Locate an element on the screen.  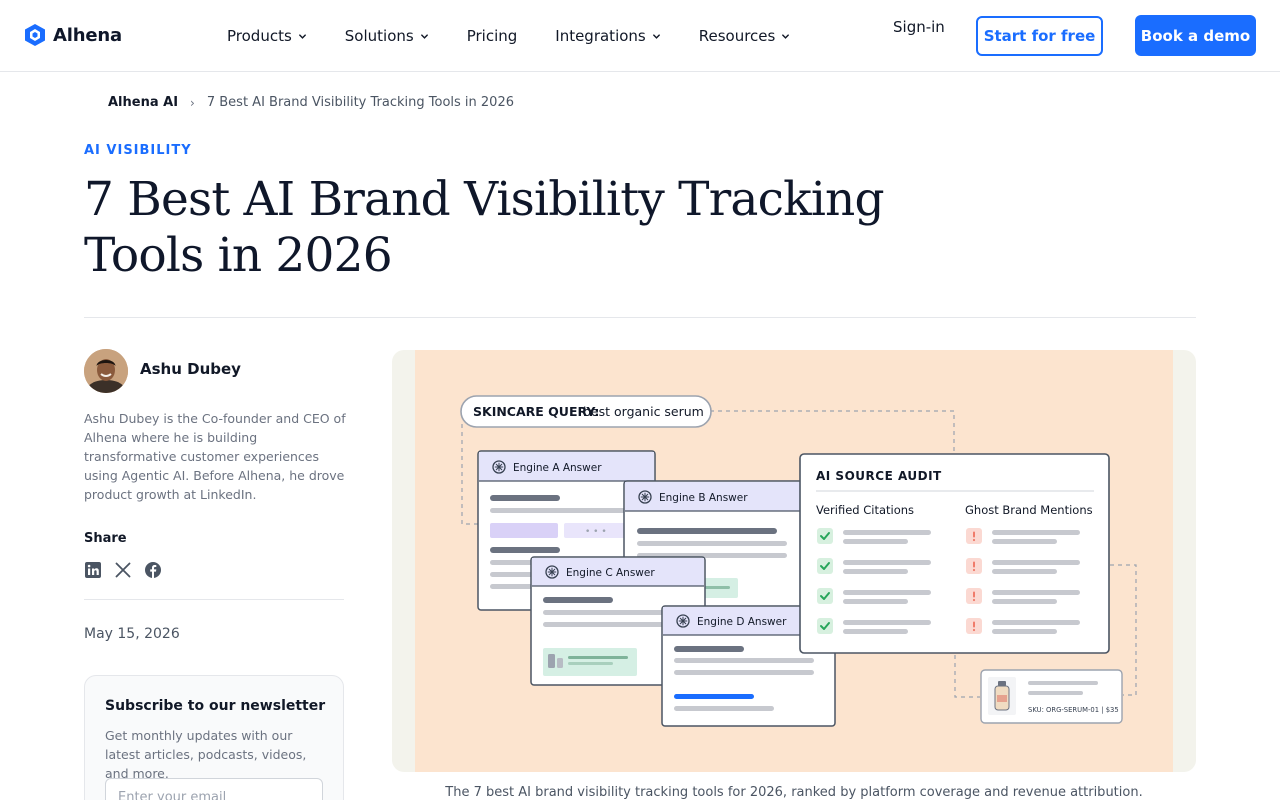
signin-link: Sign-in is located at coordinates (919, 27).